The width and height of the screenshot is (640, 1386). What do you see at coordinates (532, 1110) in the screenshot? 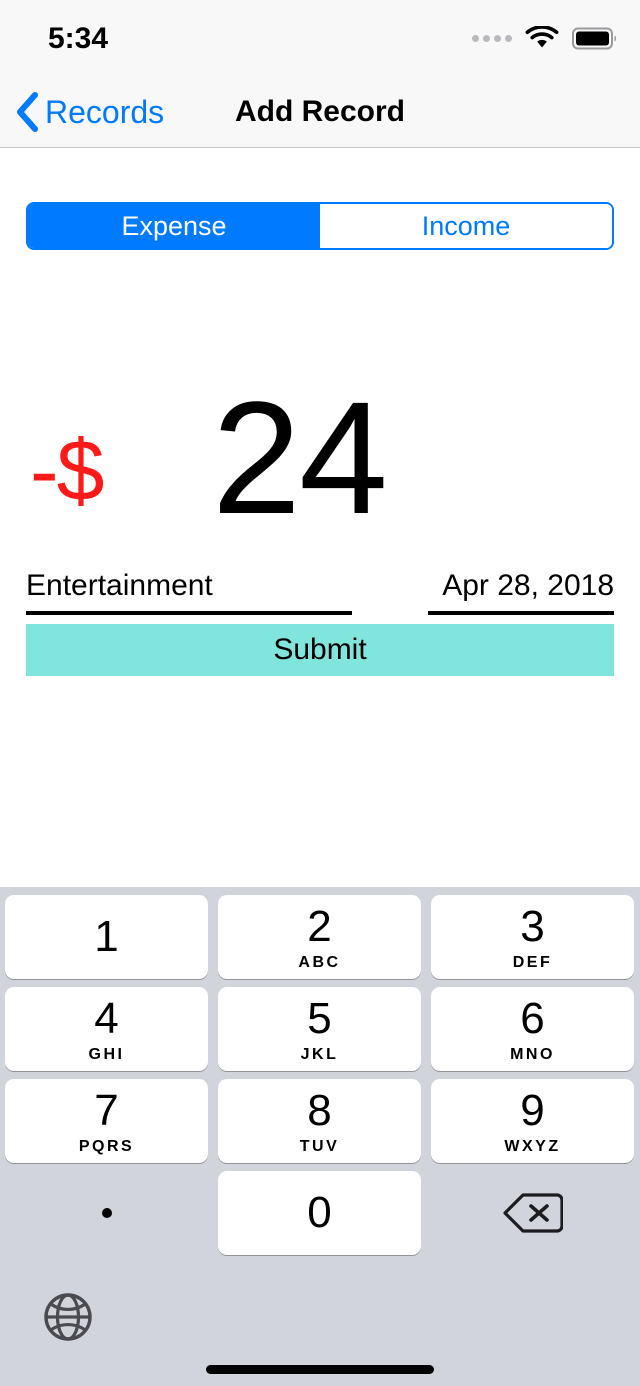
I see `key-9-digit: 9` at bounding box center [532, 1110].